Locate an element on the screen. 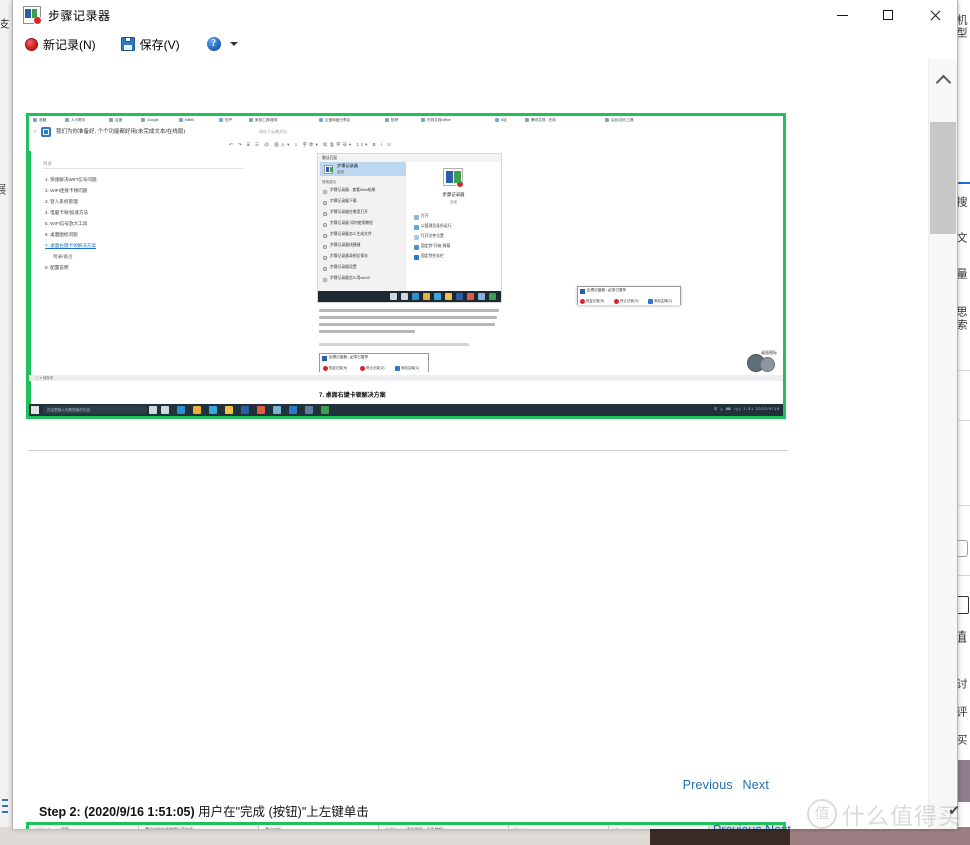 The image size is (970, 845). scroll-up-button is located at coordinates (943, 80).